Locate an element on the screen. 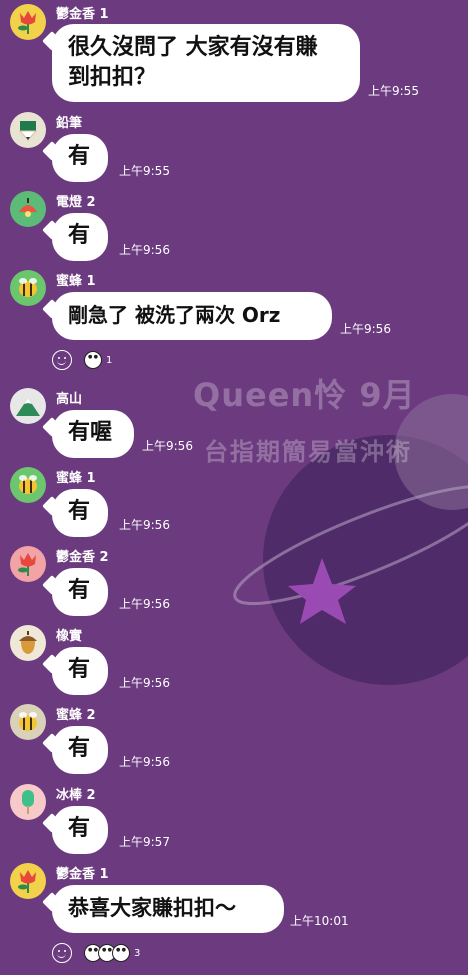 The image size is (468, 975). reaction-bar: 3 is located at coordinates (96, 953).